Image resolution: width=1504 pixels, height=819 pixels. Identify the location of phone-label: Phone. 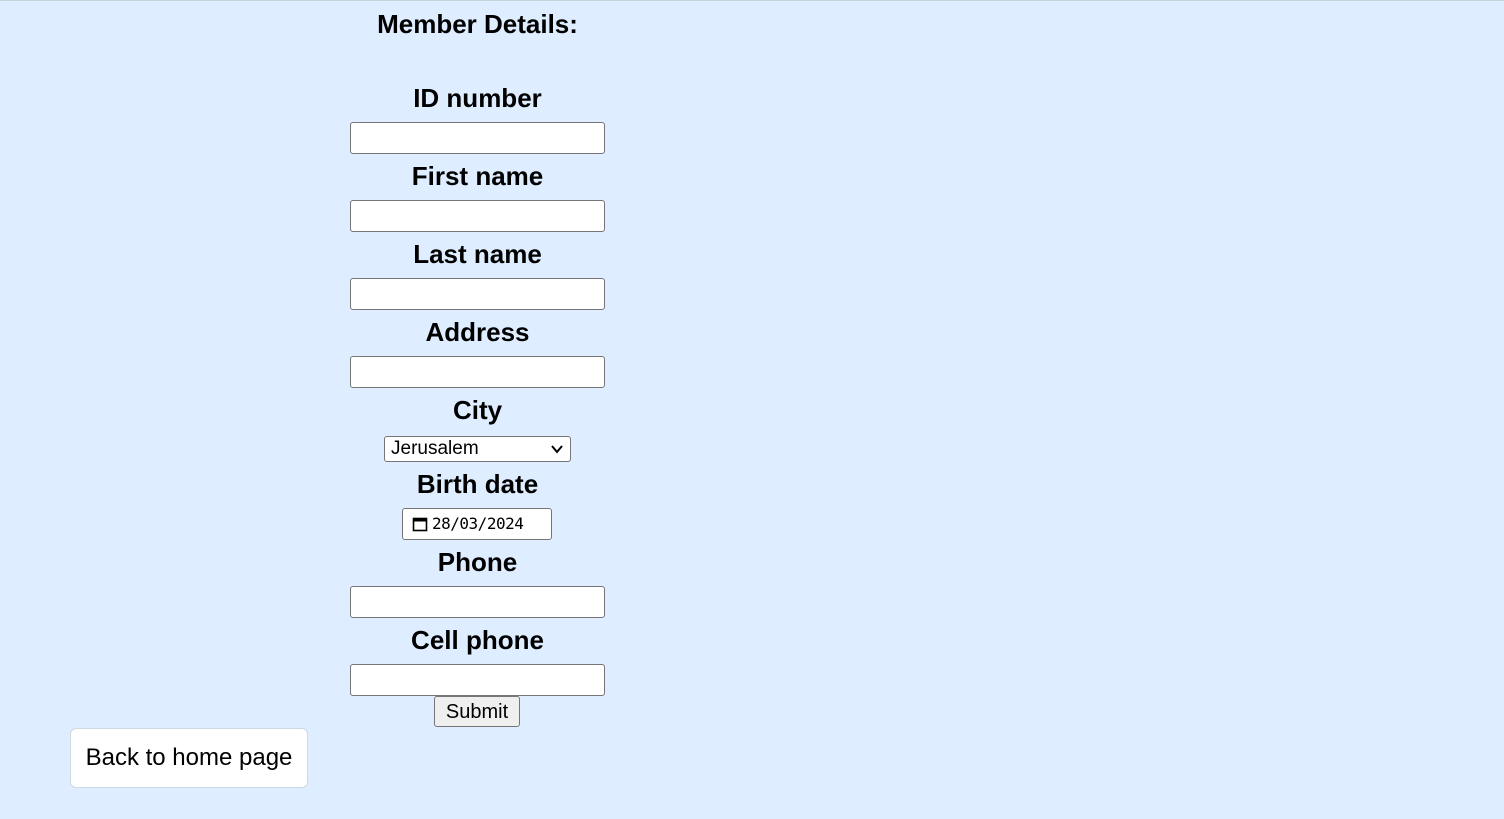
(477, 562).